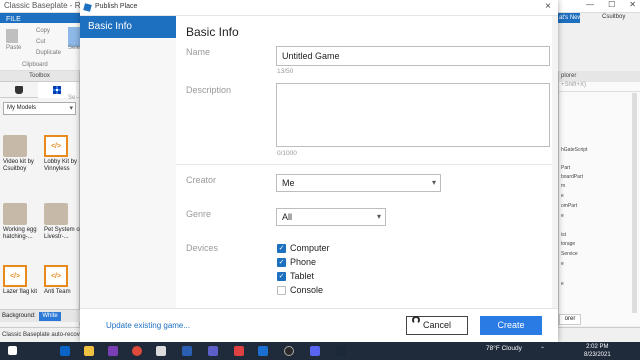  Describe the element at coordinates (287, 217) in the screenshot. I see `genre-select-value: All` at that location.